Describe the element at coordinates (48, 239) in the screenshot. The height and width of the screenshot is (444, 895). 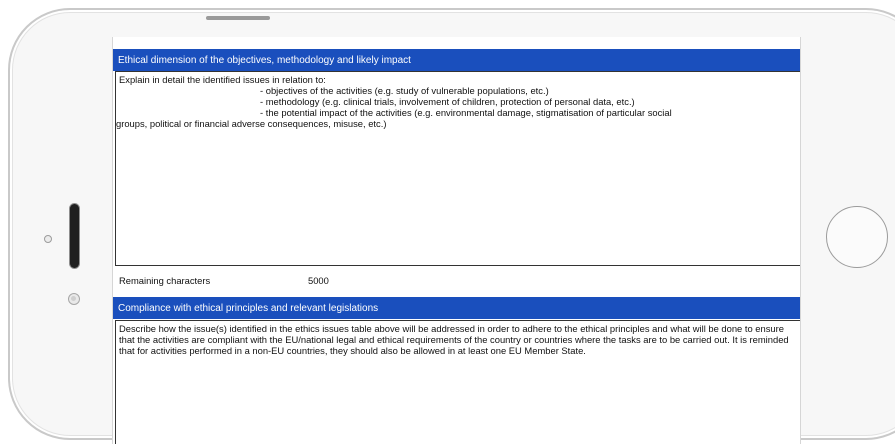
I see `proximity-sensor` at that location.